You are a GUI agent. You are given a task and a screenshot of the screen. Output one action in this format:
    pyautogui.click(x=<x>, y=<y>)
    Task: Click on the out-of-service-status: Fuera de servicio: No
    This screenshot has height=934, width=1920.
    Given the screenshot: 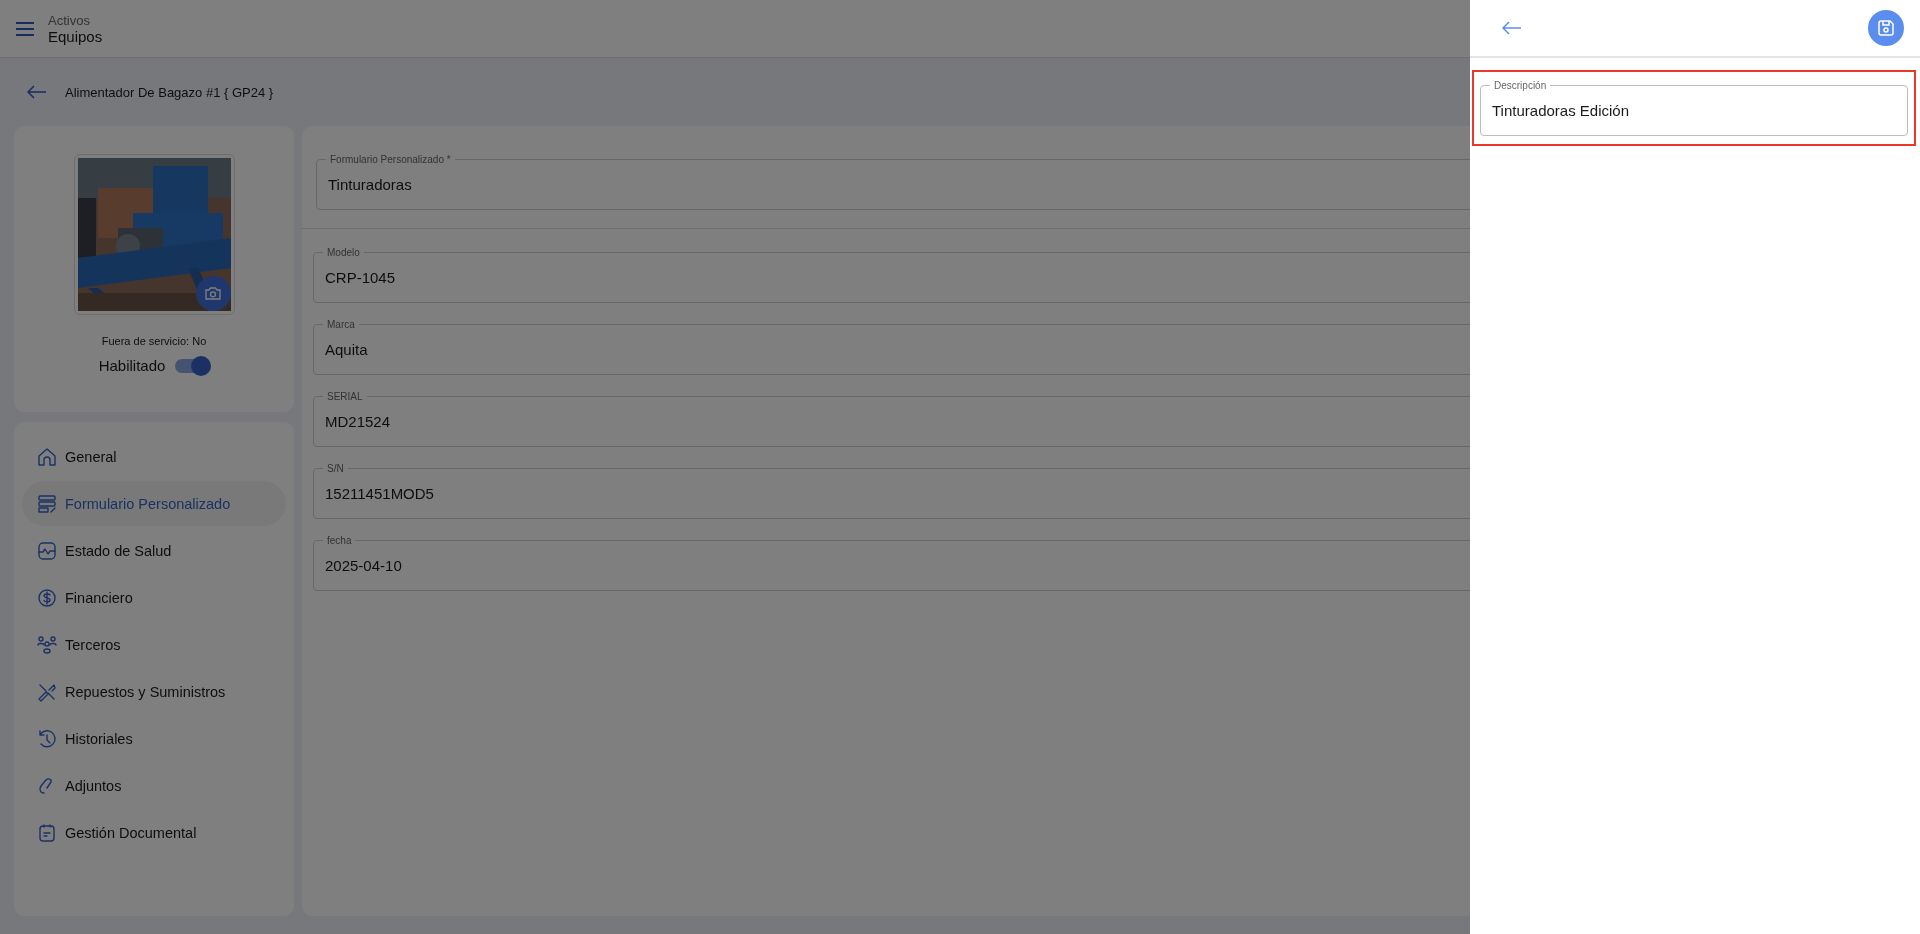 What is the action you would take?
    pyautogui.click(x=154, y=341)
    